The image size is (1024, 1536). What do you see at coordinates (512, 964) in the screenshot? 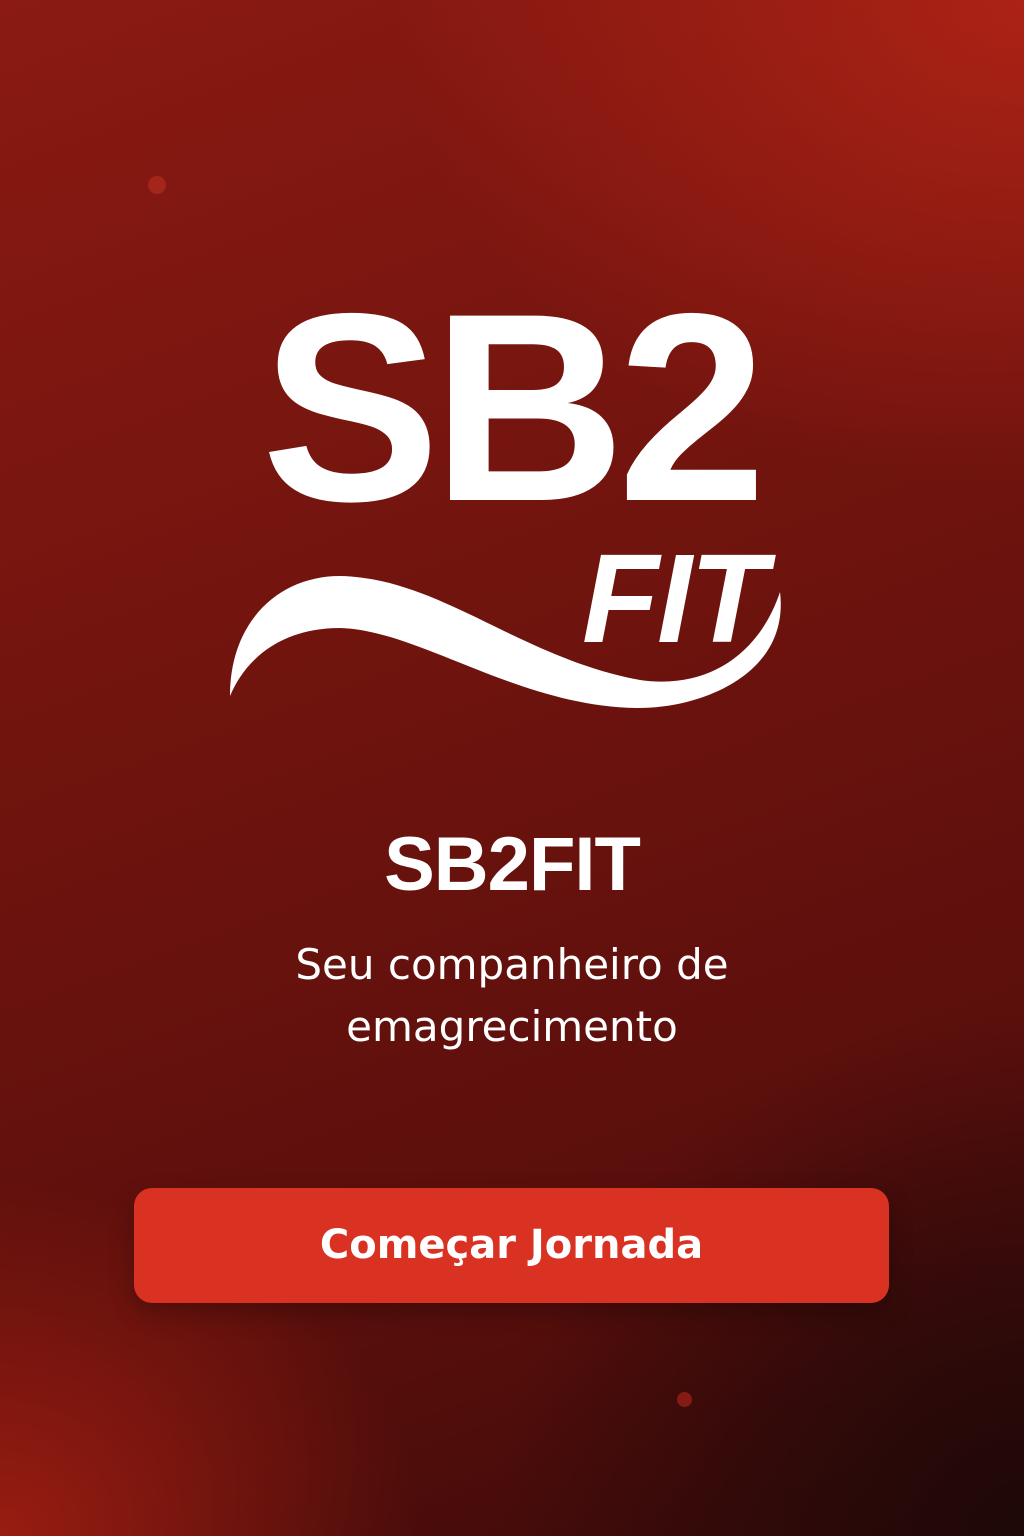
I see `tagline-line-1: Seu companheiro de` at bounding box center [512, 964].